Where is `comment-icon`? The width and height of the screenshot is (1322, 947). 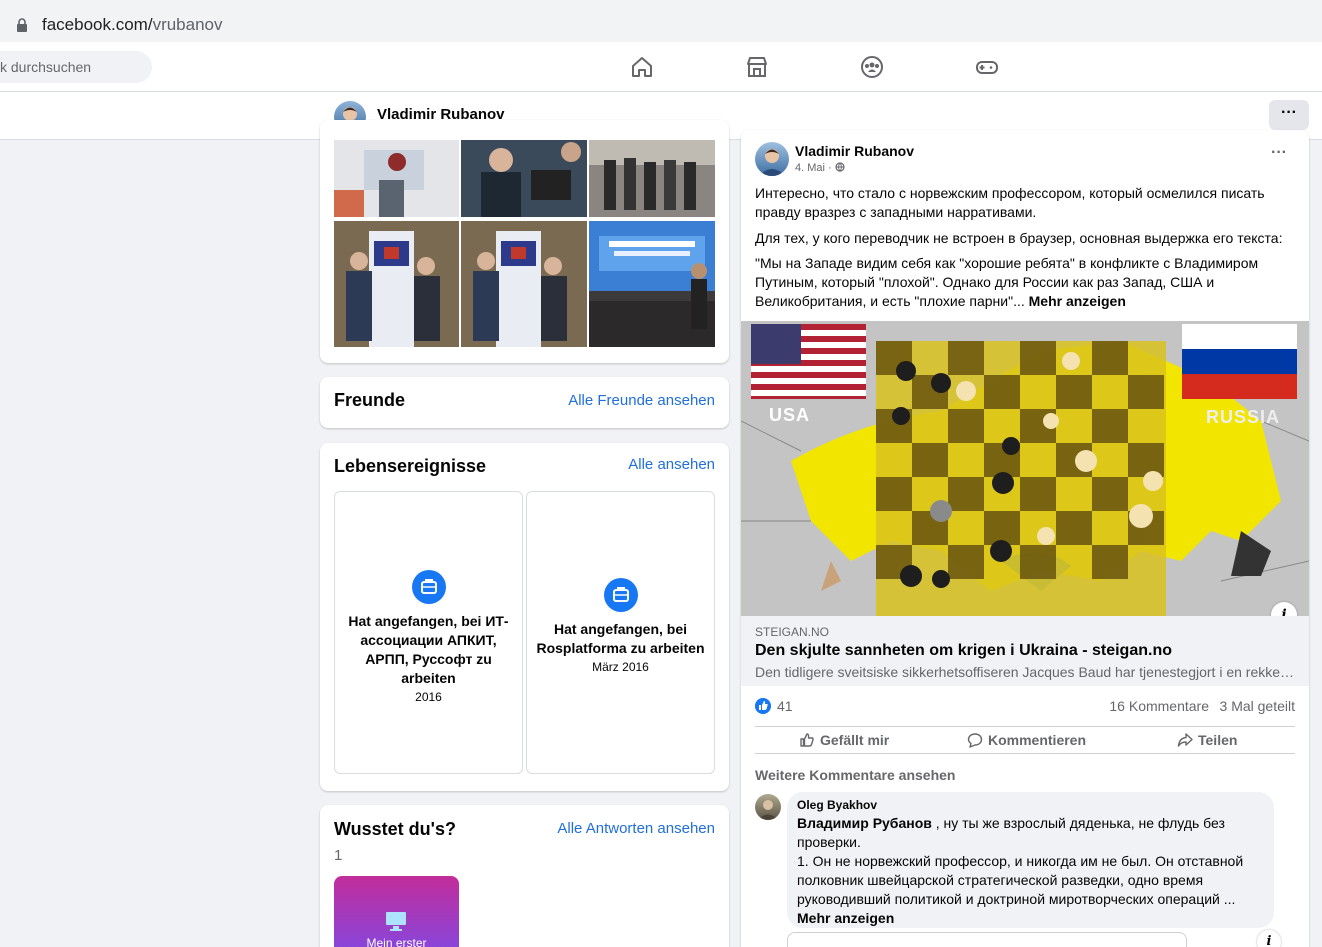
comment-icon is located at coordinates (975, 740).